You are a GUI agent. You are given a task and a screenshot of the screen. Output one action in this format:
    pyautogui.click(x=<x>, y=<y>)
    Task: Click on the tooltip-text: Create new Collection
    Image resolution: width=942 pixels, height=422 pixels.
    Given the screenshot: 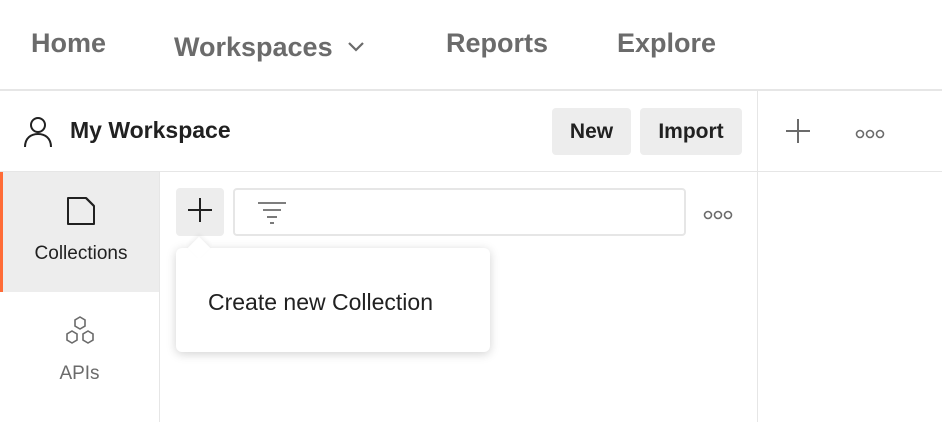 What is the action you would take?
    pyautogui.click(x=321, y=302)
    